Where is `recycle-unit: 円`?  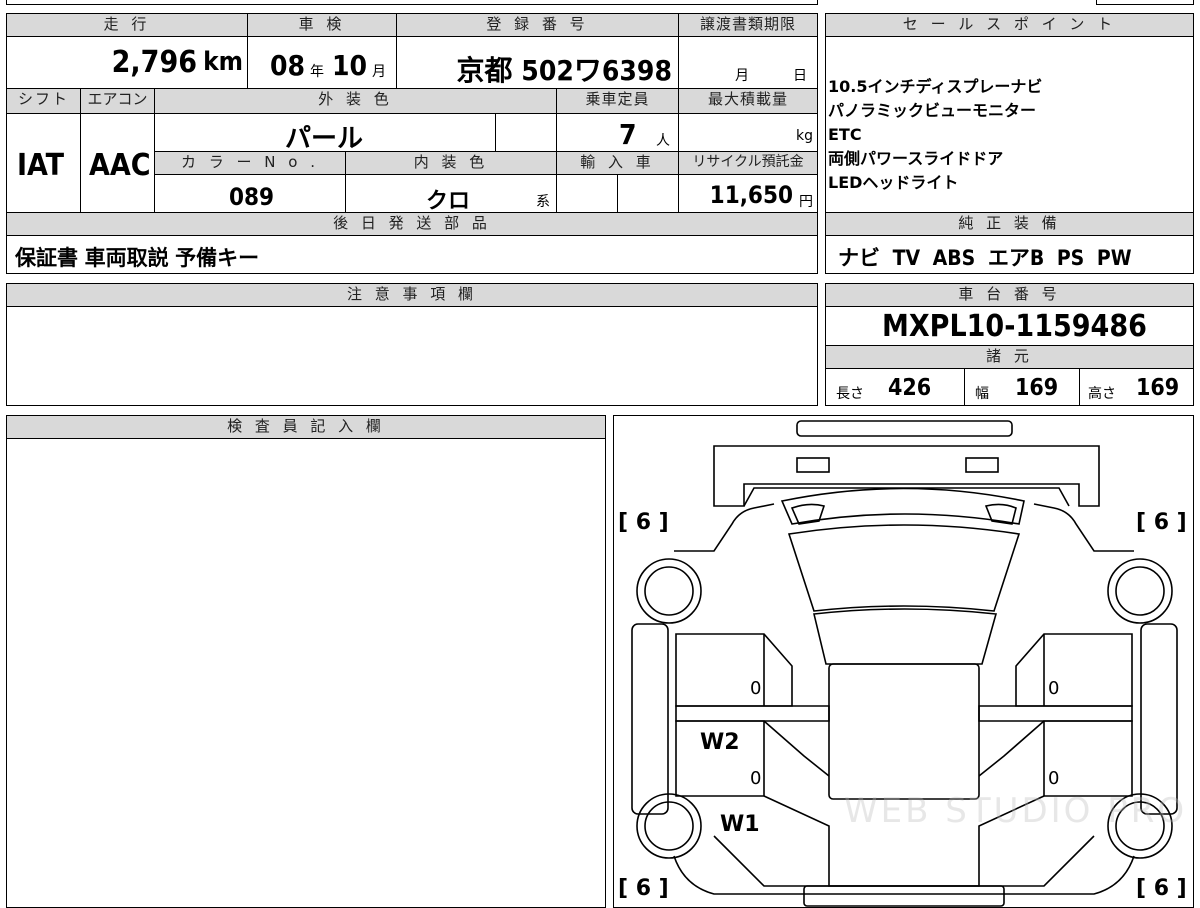
recycle-unit: 円 is located at coordinates (806, 202).